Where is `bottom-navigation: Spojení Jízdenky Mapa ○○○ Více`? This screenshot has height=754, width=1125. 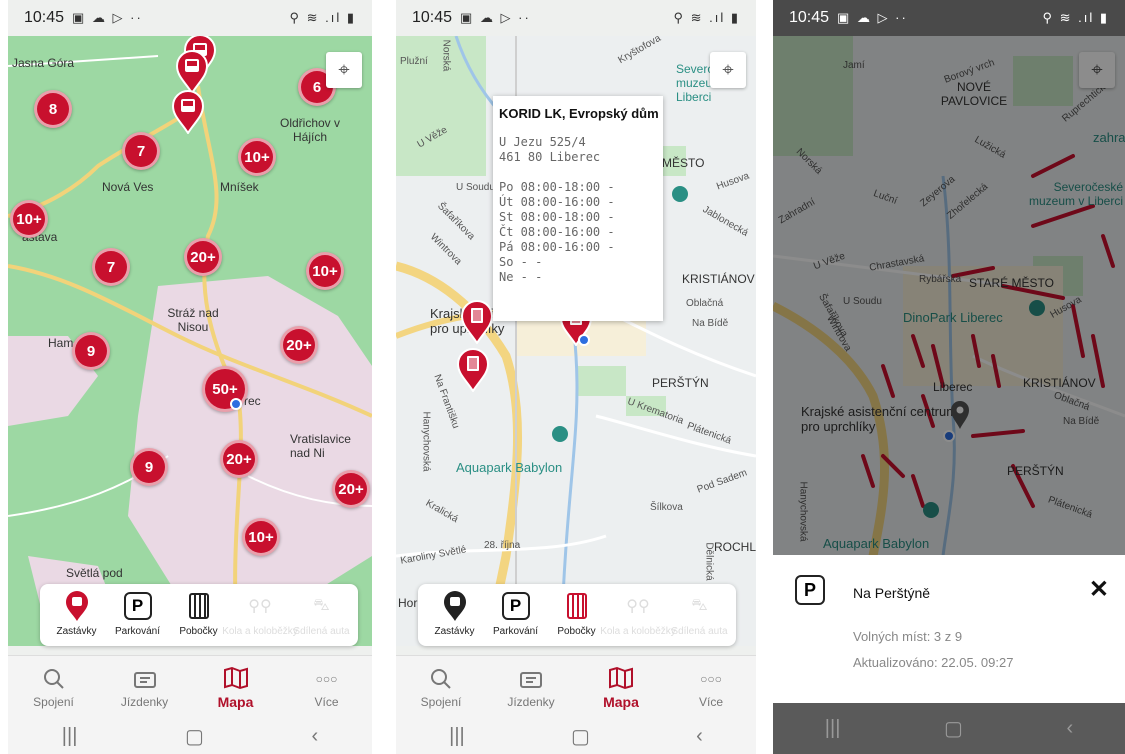
bottom-navigation: Spojení Jízdenky Mapa ○○○ Více is located at coordinates (576, 687).